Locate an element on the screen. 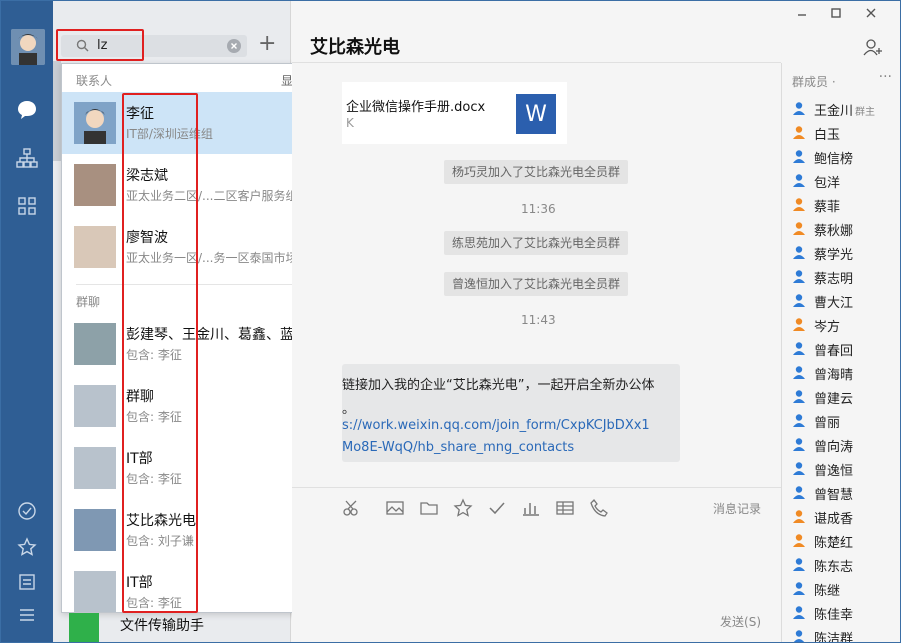  send-button: 发送(S) is located at coordinates (740, 621).